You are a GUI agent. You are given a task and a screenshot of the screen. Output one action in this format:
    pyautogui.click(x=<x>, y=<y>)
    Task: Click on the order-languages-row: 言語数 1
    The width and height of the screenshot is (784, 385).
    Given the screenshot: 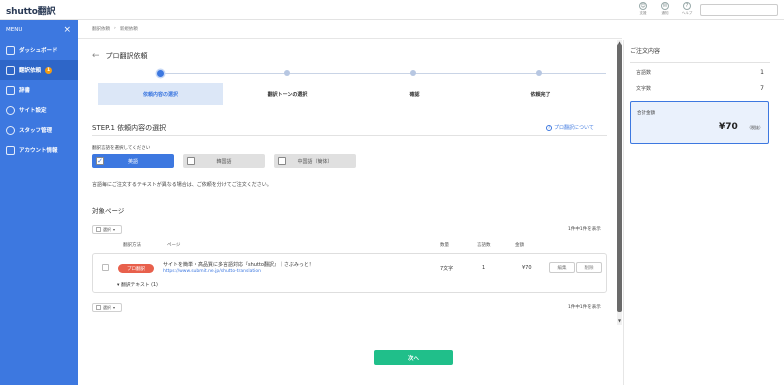 What is the action you would take?
    pyautogui.click(x=700, y=72)
    